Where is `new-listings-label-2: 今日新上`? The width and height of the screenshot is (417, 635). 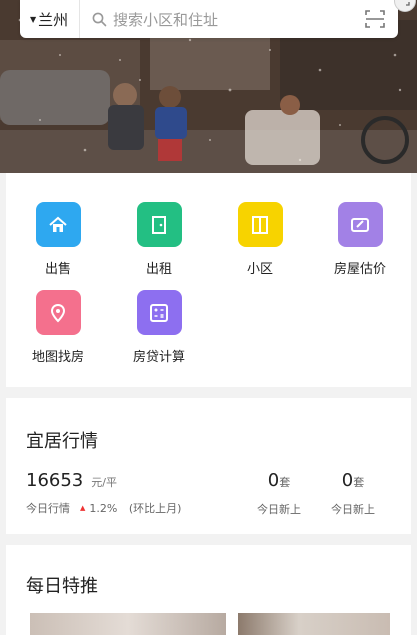
new-listings-label-2: 今日新上 is located at coordinates (353, 509).